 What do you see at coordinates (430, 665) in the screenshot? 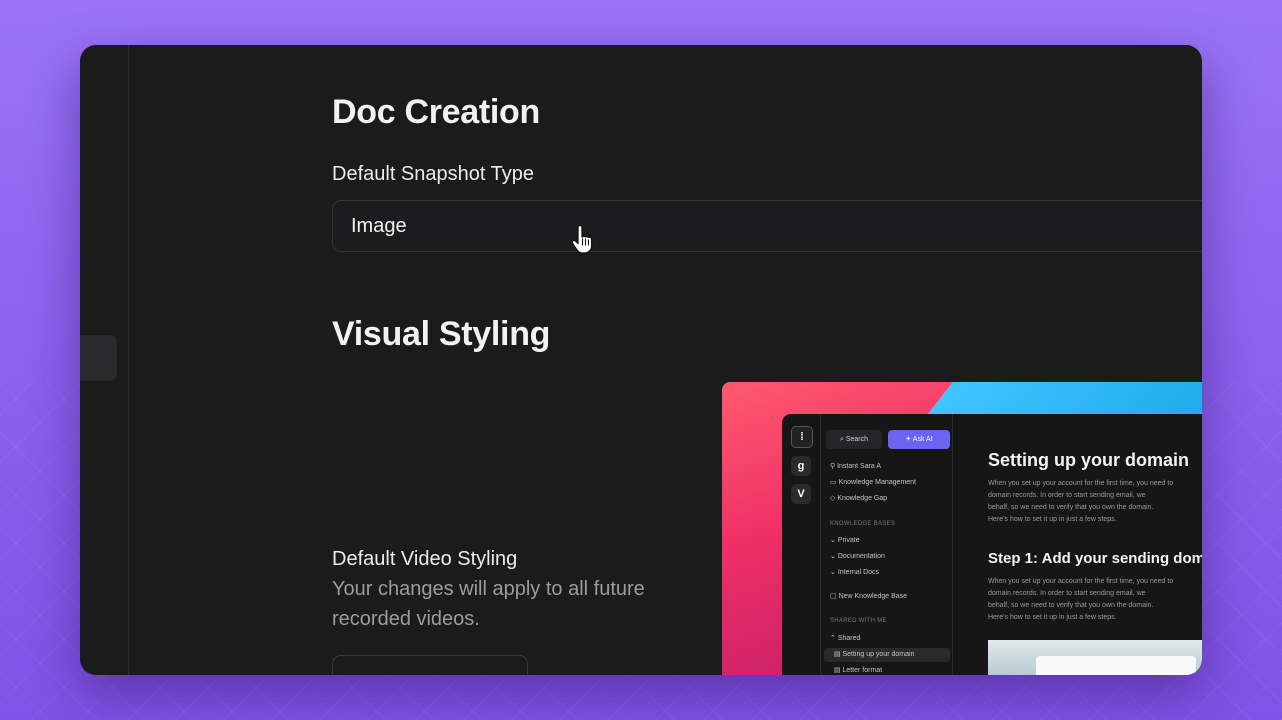
I see `change-style-button: Change Style` at bounding box center [430, 665].